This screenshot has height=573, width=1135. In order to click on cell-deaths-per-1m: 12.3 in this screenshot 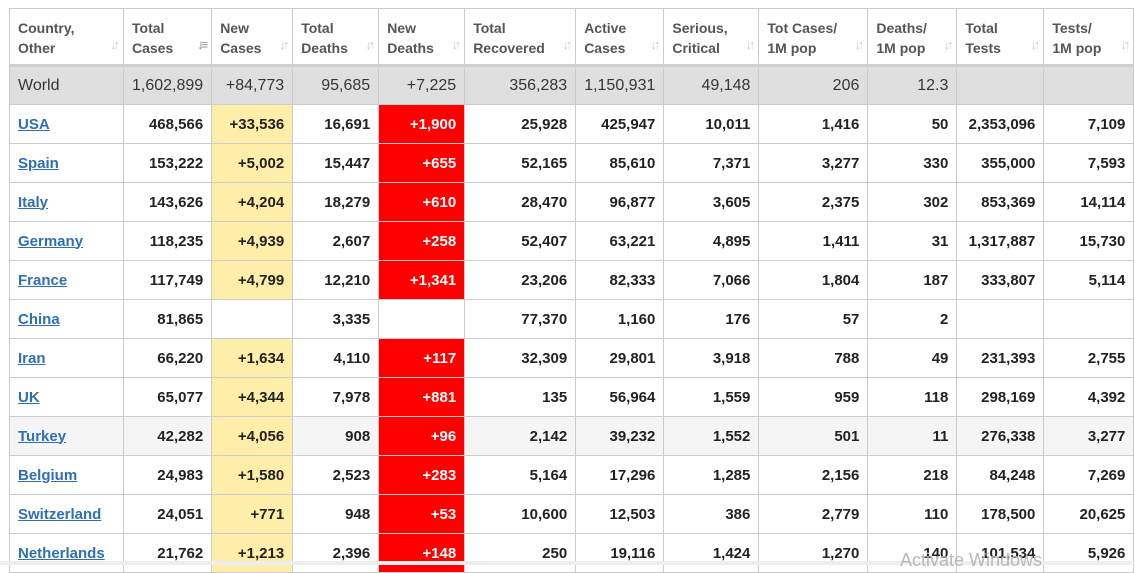, I will do `click(912, 85)`.